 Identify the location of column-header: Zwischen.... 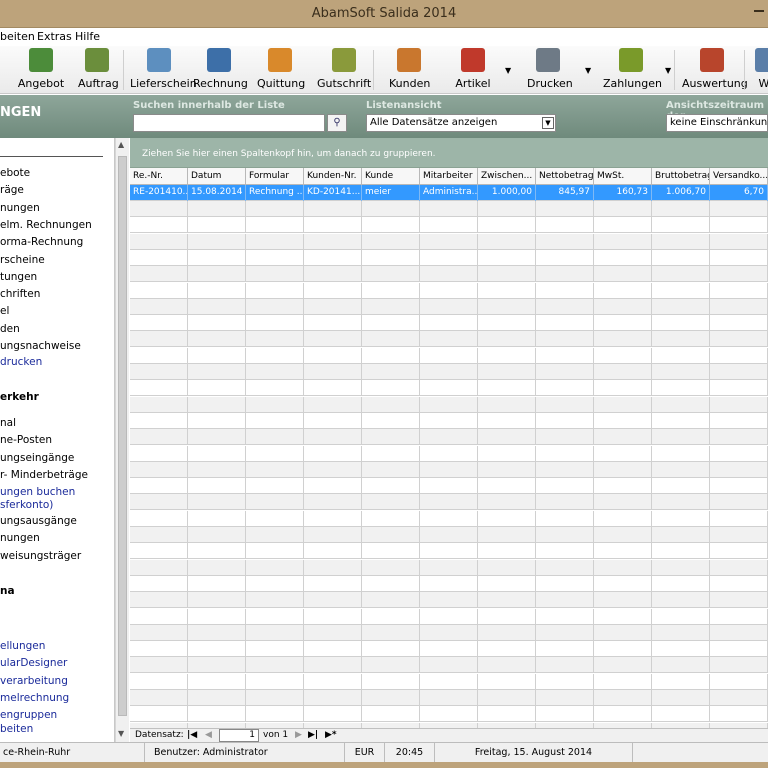
(507, 176).